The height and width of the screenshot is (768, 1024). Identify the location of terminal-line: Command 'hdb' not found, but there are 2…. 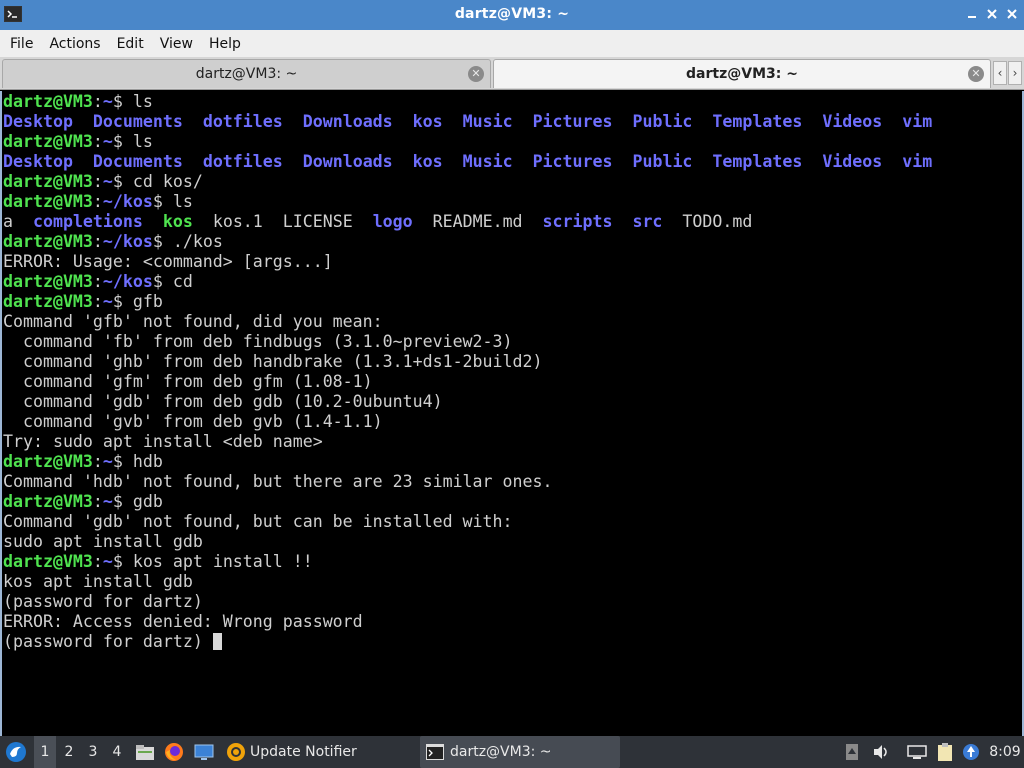
(467, 482).